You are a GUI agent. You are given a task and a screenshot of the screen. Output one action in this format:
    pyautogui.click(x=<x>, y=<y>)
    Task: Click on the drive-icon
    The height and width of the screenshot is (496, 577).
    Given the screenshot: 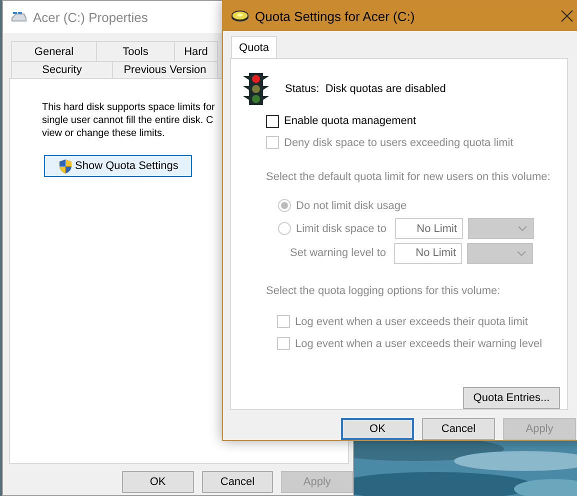 What is the action you would take?
    pyautogui.click(x=19, y=17)
    